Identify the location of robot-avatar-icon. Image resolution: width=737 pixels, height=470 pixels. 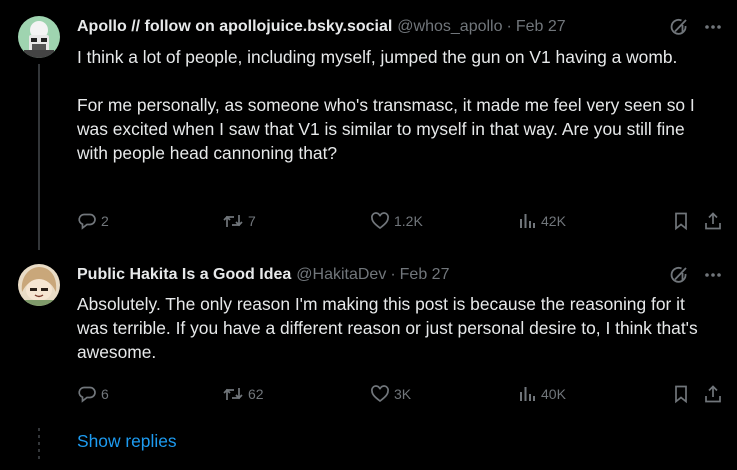
(39, 37).